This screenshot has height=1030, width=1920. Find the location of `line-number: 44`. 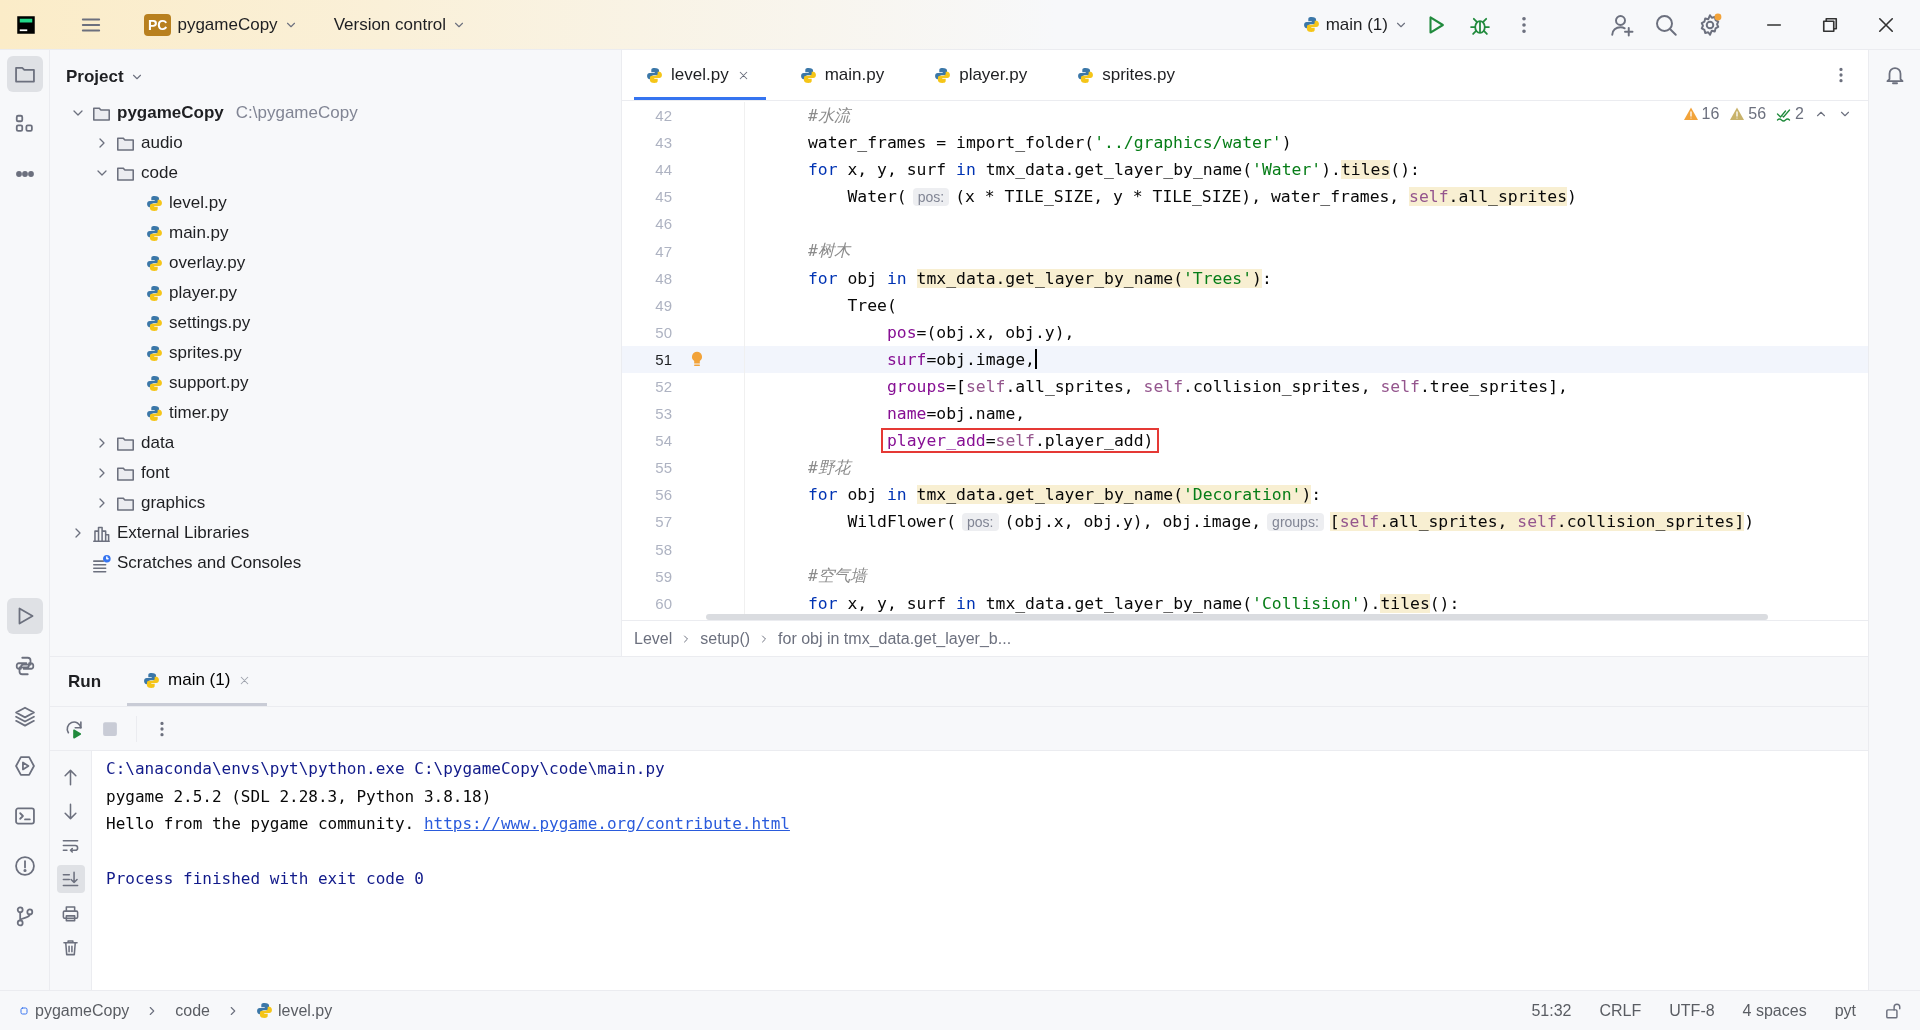

line-number: 44 is located at coordinates (663, 170).